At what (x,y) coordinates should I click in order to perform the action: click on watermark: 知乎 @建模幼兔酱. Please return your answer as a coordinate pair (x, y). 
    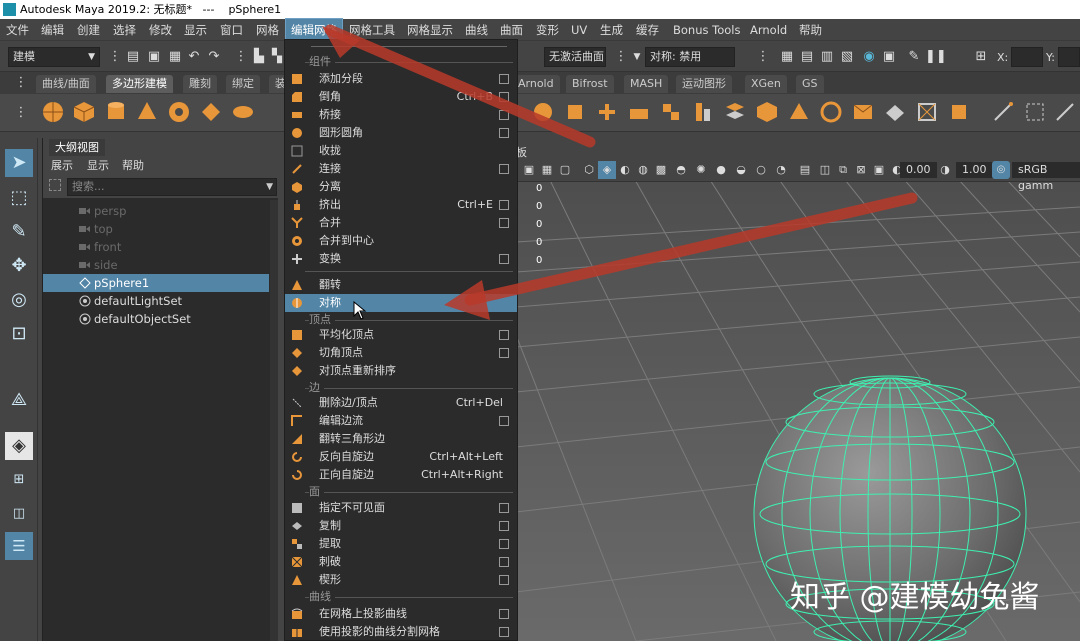
    Looking at the image, I should click on (915, 597).